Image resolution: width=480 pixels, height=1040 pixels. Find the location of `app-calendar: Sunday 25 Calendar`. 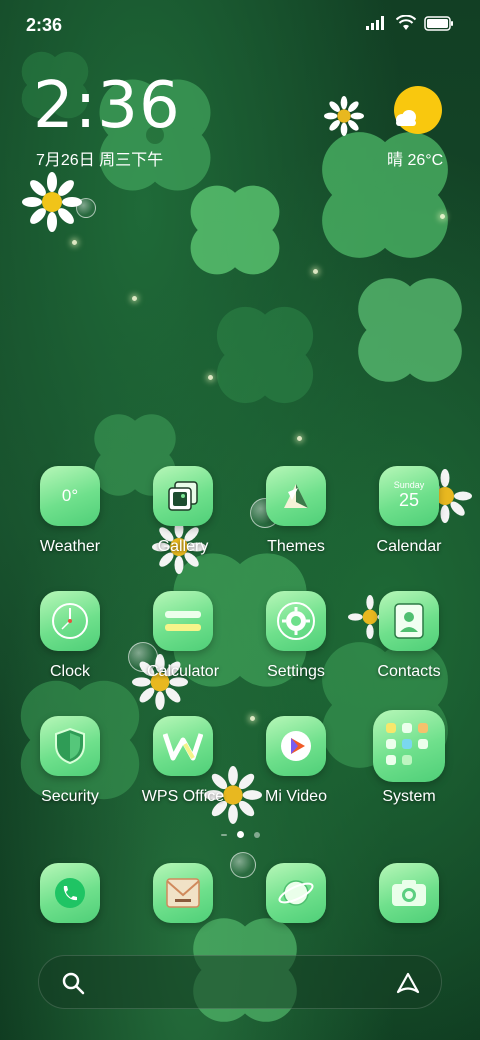

app-calendar: Sunday 25 Calendar is located at coordinates (409, 521).